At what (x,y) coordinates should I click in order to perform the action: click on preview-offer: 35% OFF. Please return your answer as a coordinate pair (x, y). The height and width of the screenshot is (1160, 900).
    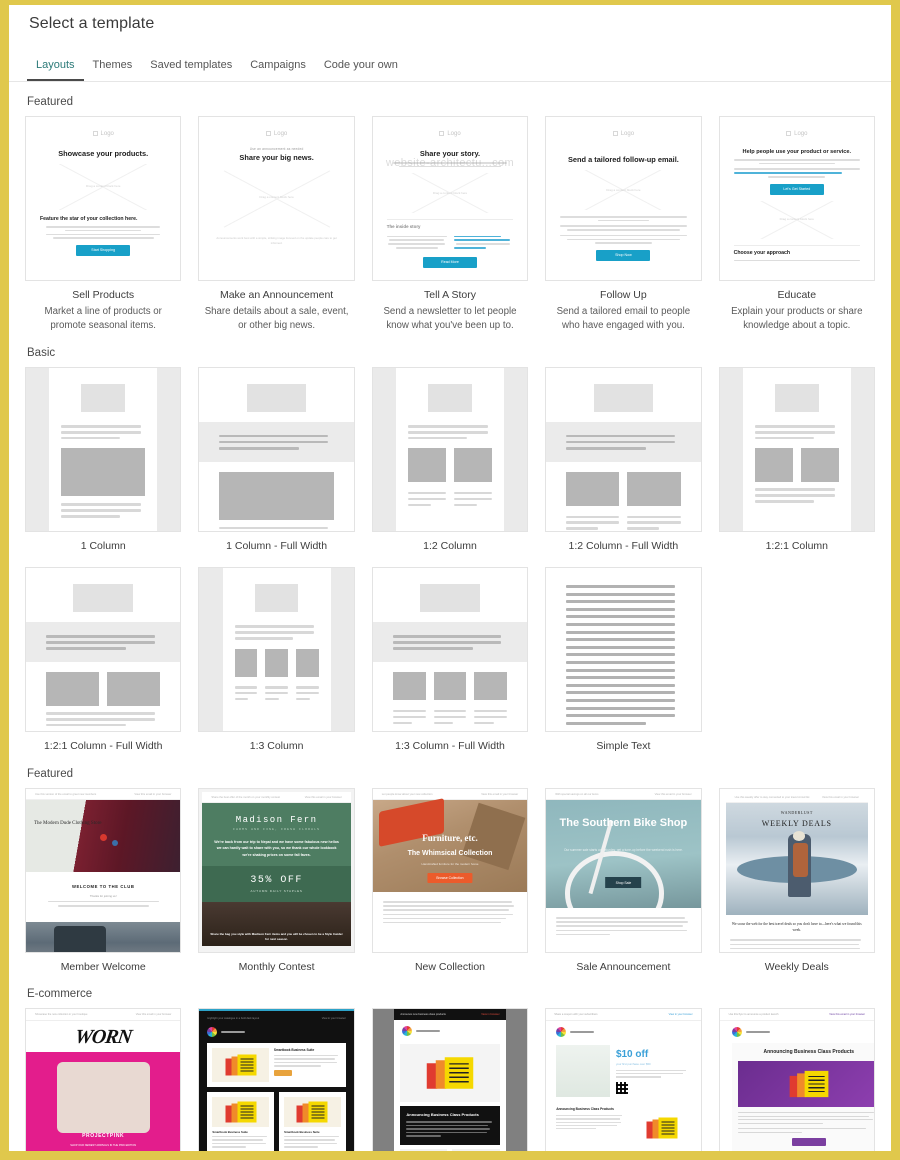
    Looking at the image, I should click on (276, 881).